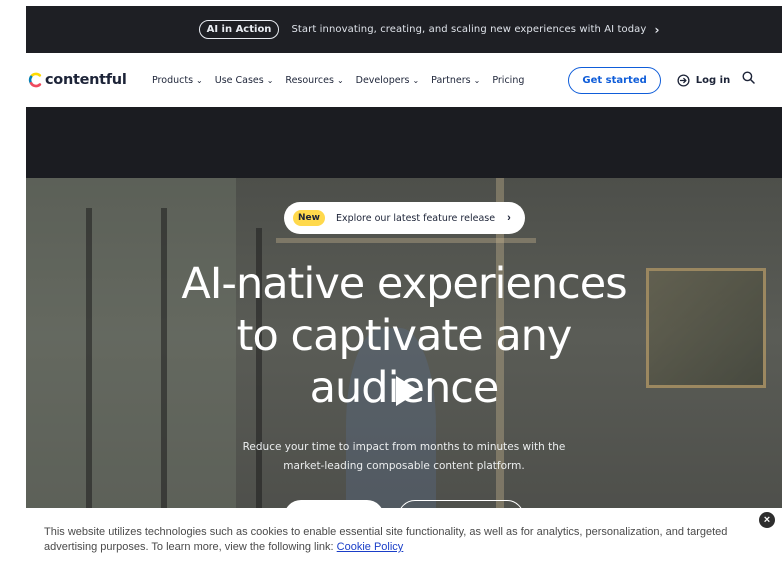 This screenshot has width=782, height=572. What do you see at coordinates (767, 520) in the screenshot?
I see `close-icon: ×` at bounding box center [767, 520].